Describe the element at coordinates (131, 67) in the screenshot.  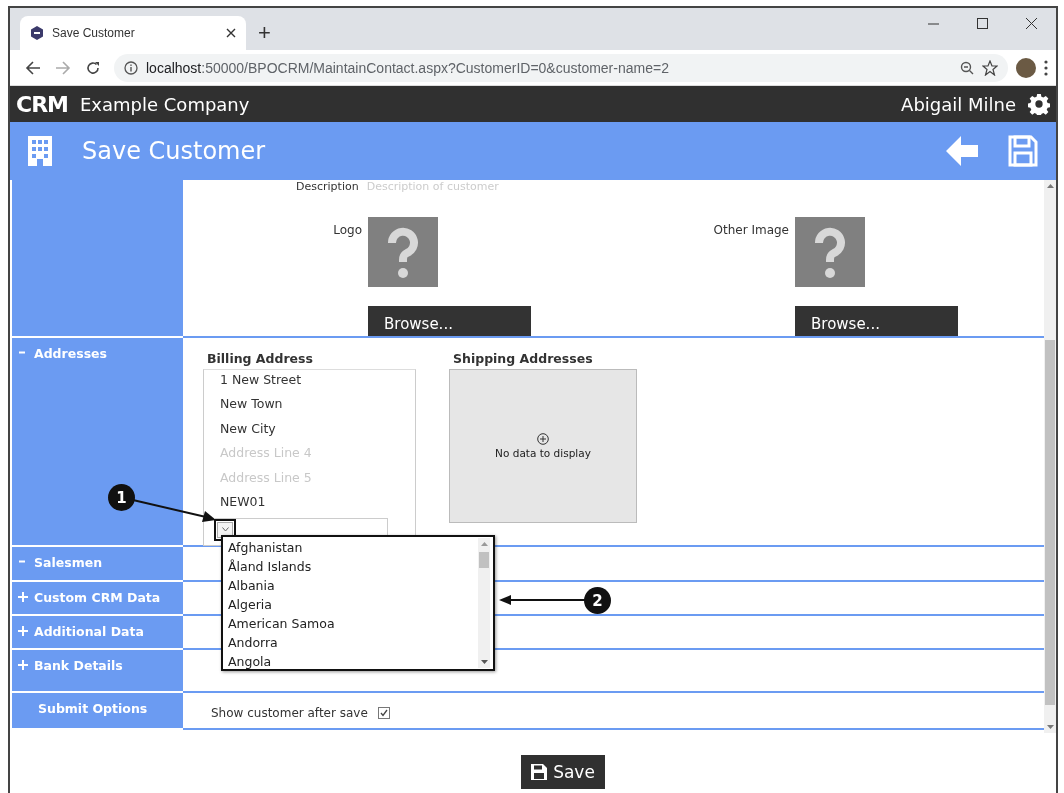
I see `info-icon` at that location.